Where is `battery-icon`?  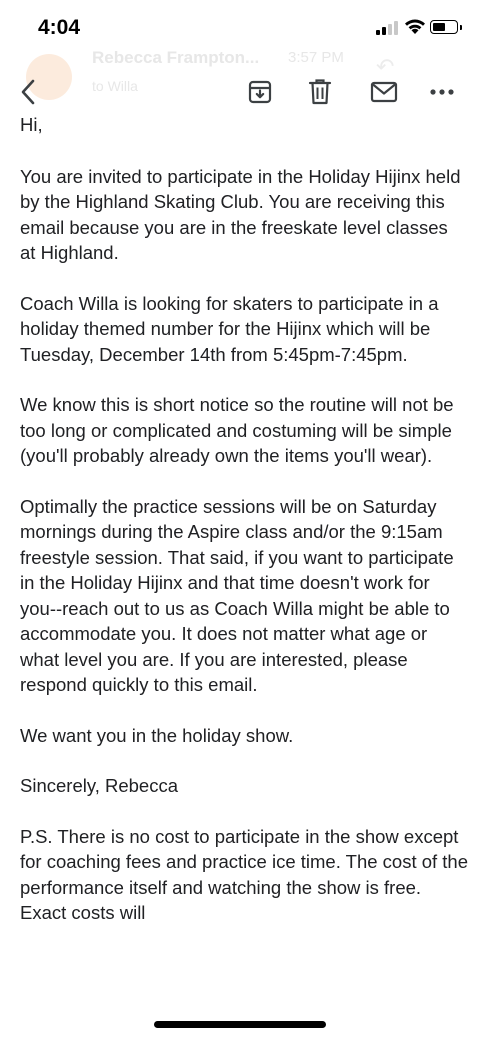
battery-icon is located at coordinates (444, 27).